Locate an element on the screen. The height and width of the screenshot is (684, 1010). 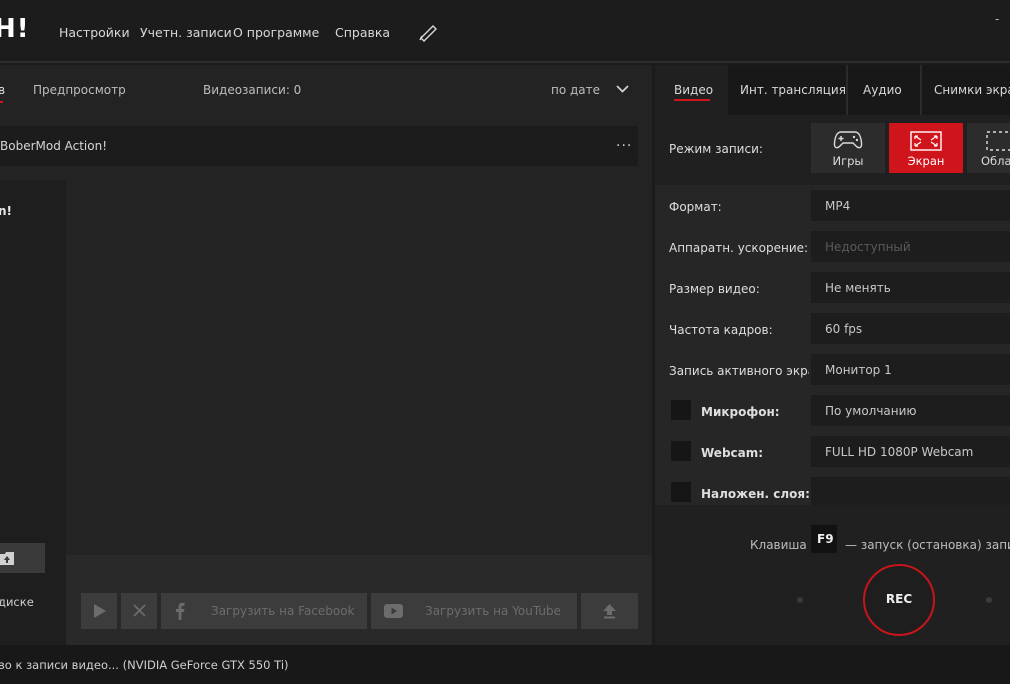
active-screen-label: Запись активного экрана is located at coordinates (739, 371).